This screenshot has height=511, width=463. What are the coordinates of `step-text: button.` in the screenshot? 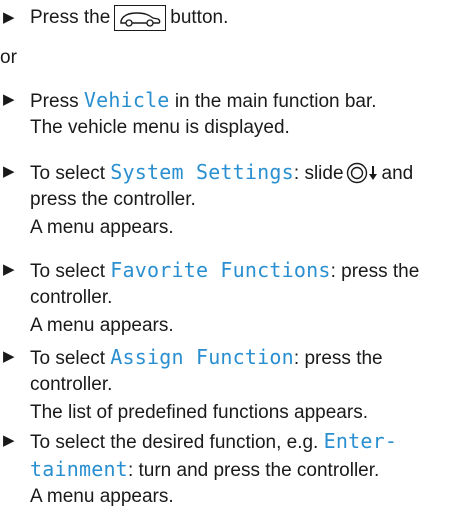 It's located at (199, 17).